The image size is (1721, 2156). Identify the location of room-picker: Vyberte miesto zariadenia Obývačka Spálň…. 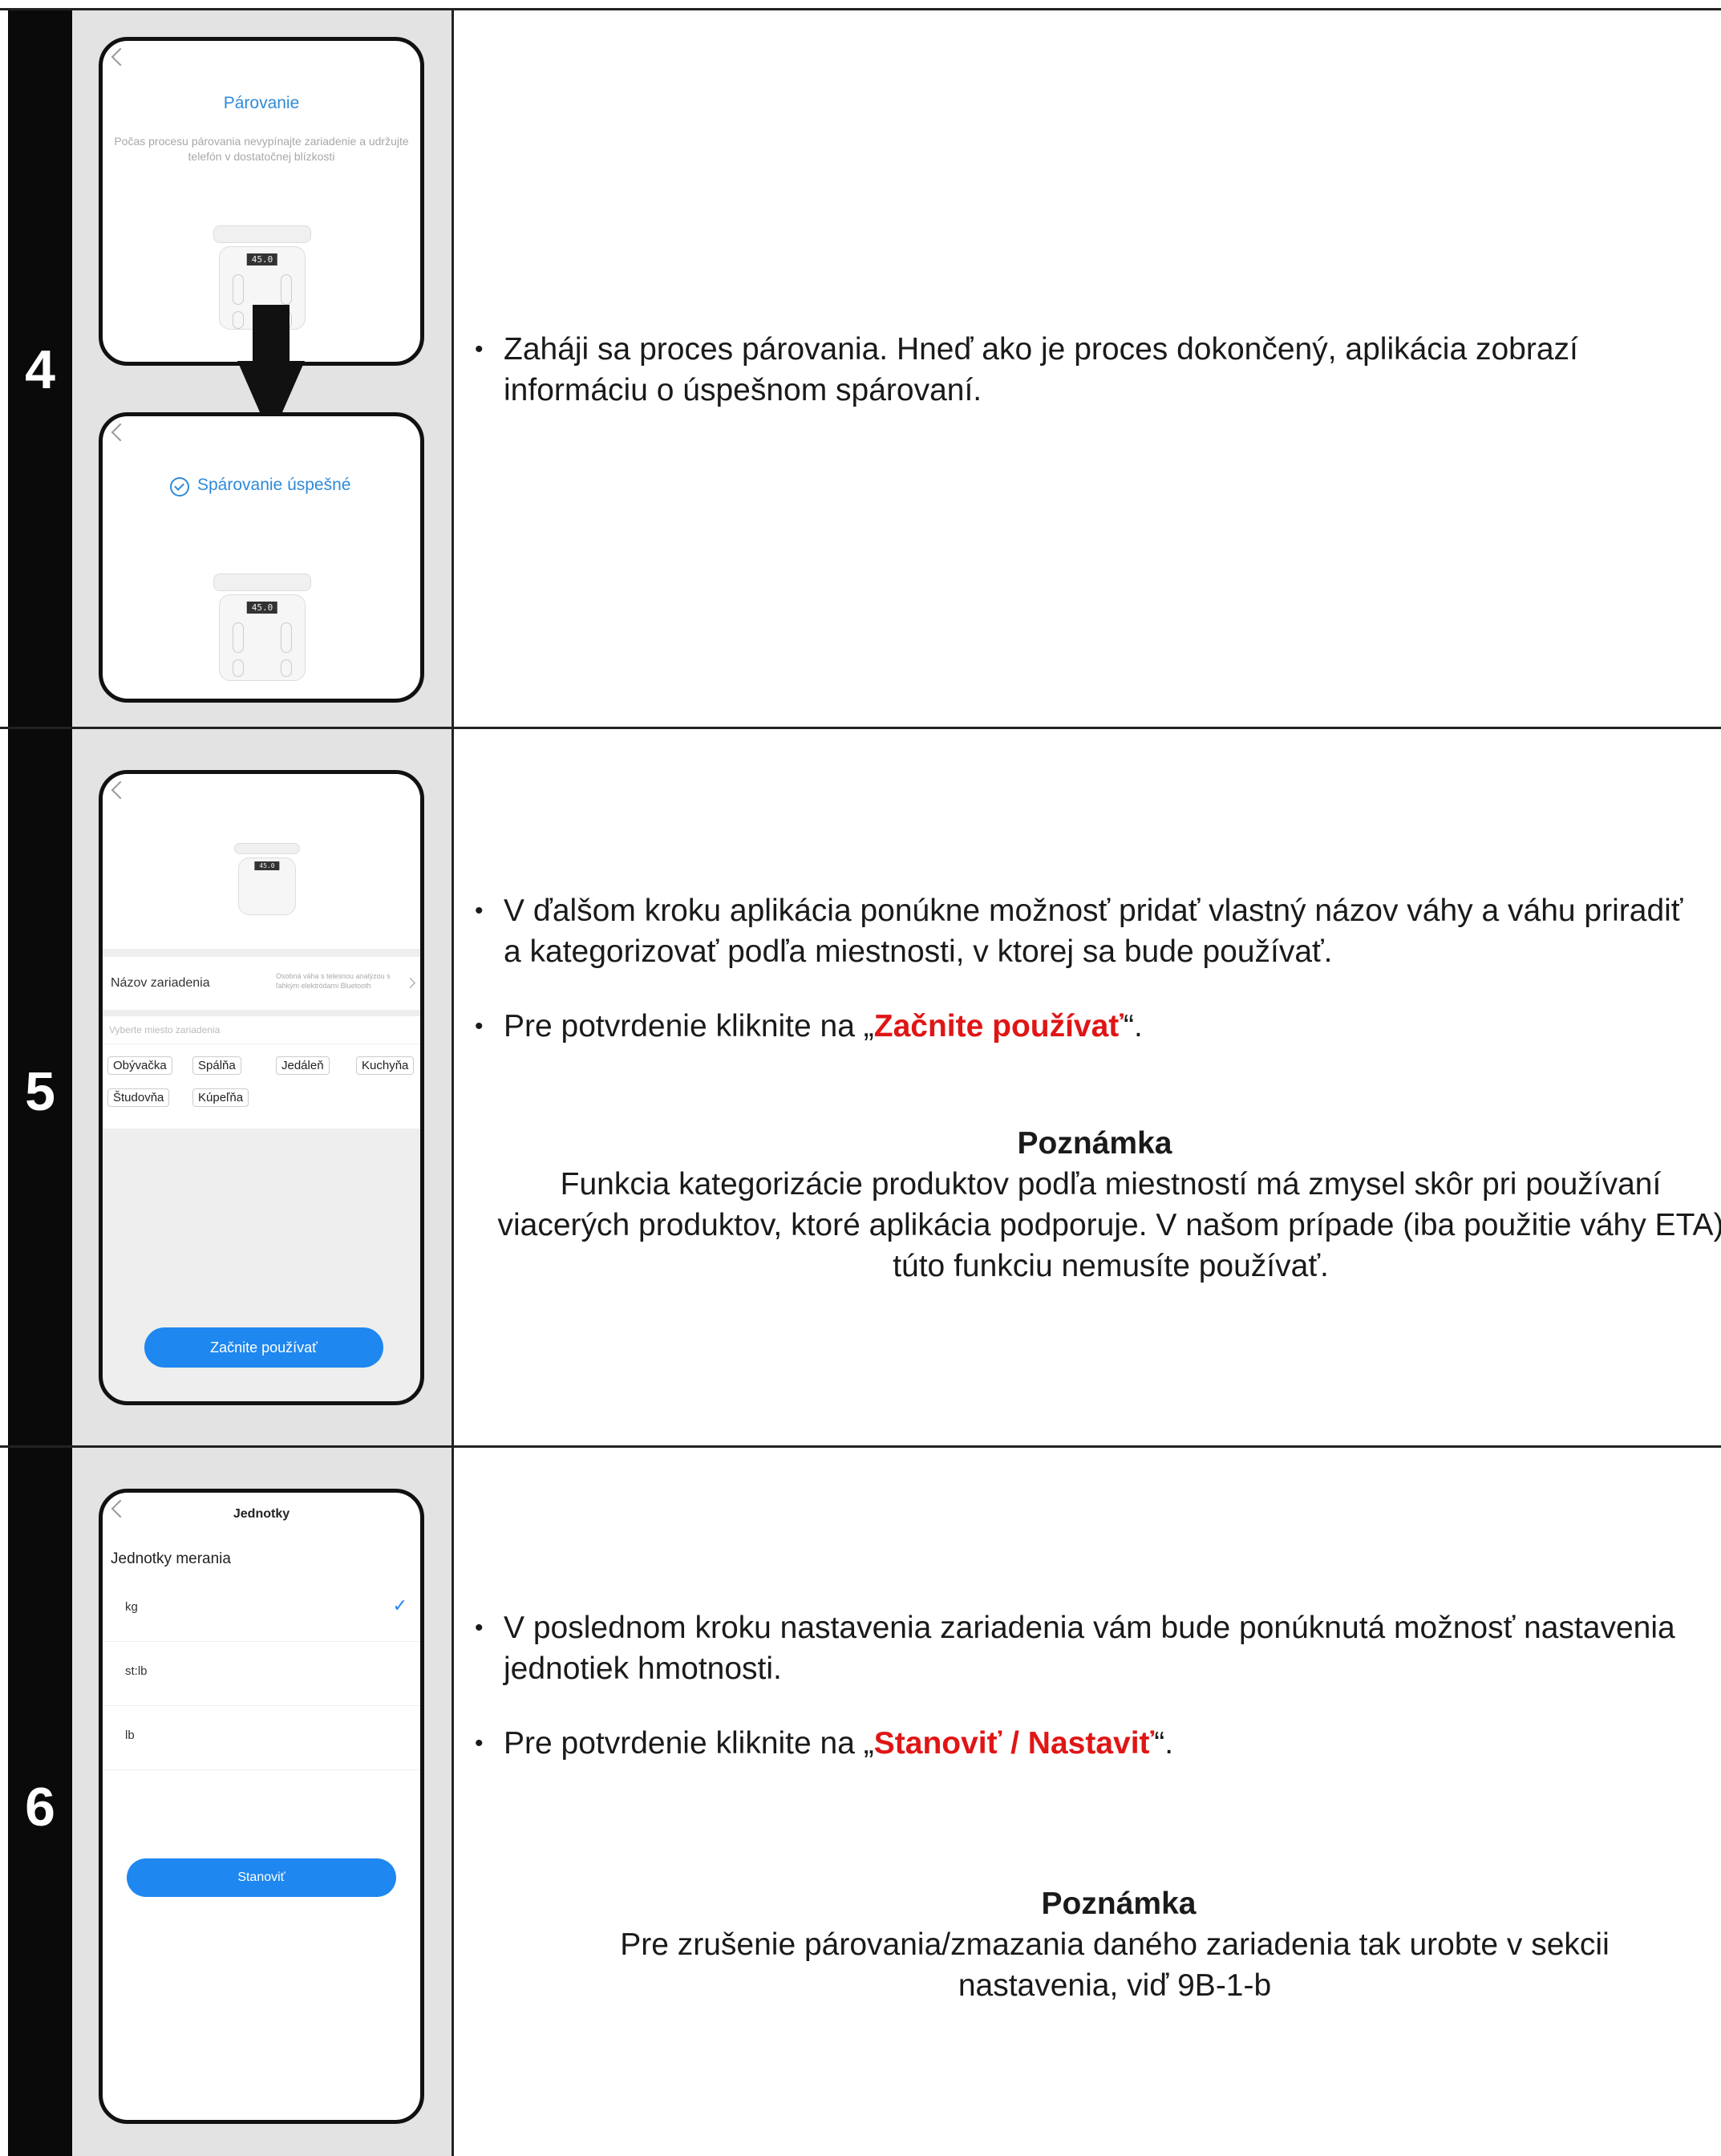
(261, 1072).